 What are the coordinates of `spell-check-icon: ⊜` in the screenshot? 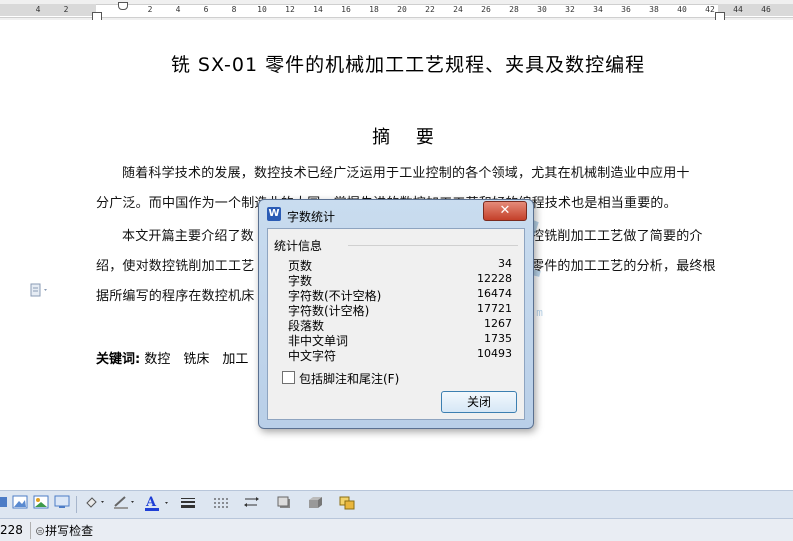 It's located at (40, 531).